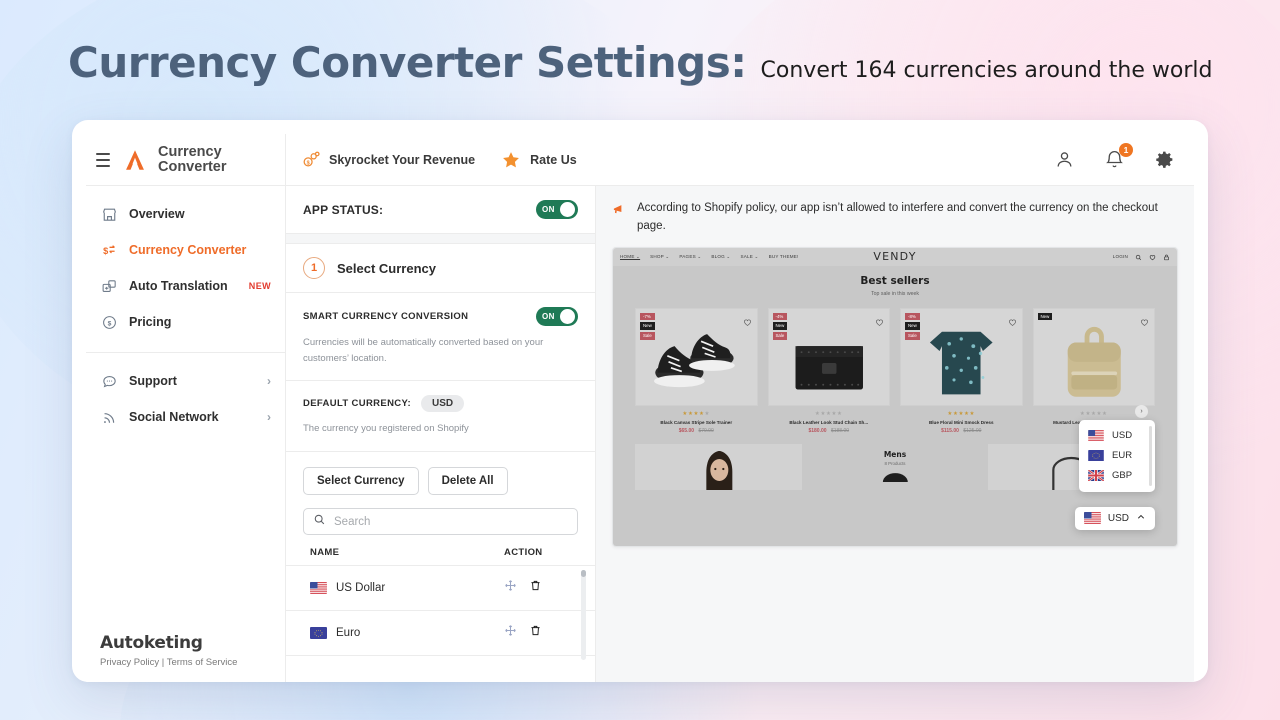 This screenshot has width=1280, height=720. Describe the element at coordinates (718, 466) in the screenshot. I see `category-tile` at that location.